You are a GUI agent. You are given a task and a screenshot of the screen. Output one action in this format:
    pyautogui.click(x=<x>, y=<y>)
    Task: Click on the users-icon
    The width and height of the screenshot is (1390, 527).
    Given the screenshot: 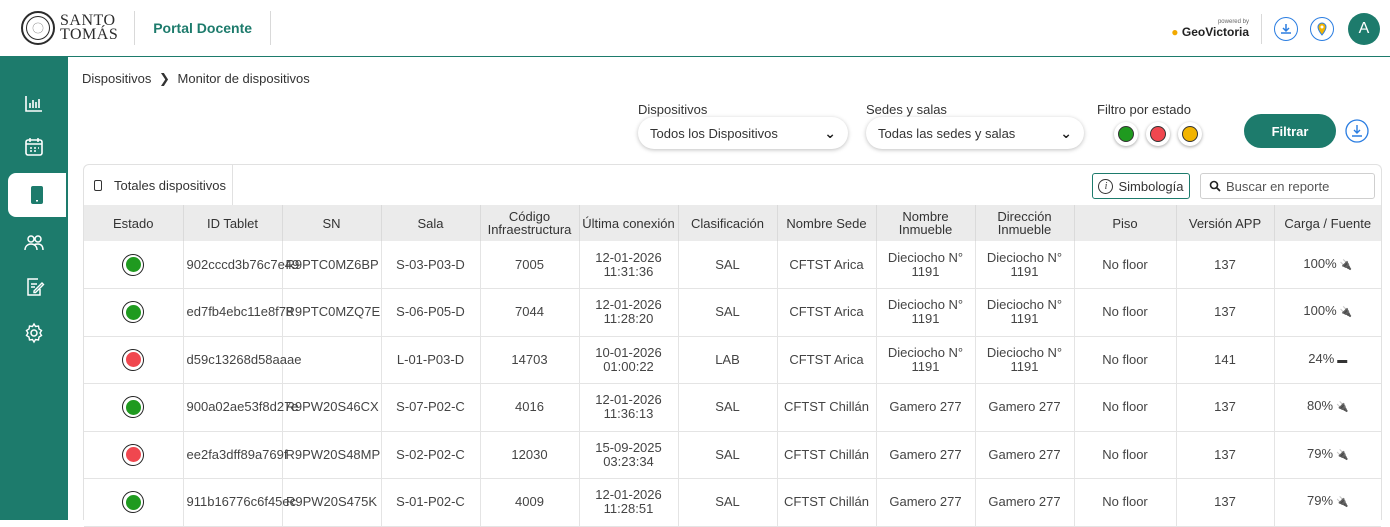 What is the action you would take?
    pyautogui.click(x=34, y=243)
    